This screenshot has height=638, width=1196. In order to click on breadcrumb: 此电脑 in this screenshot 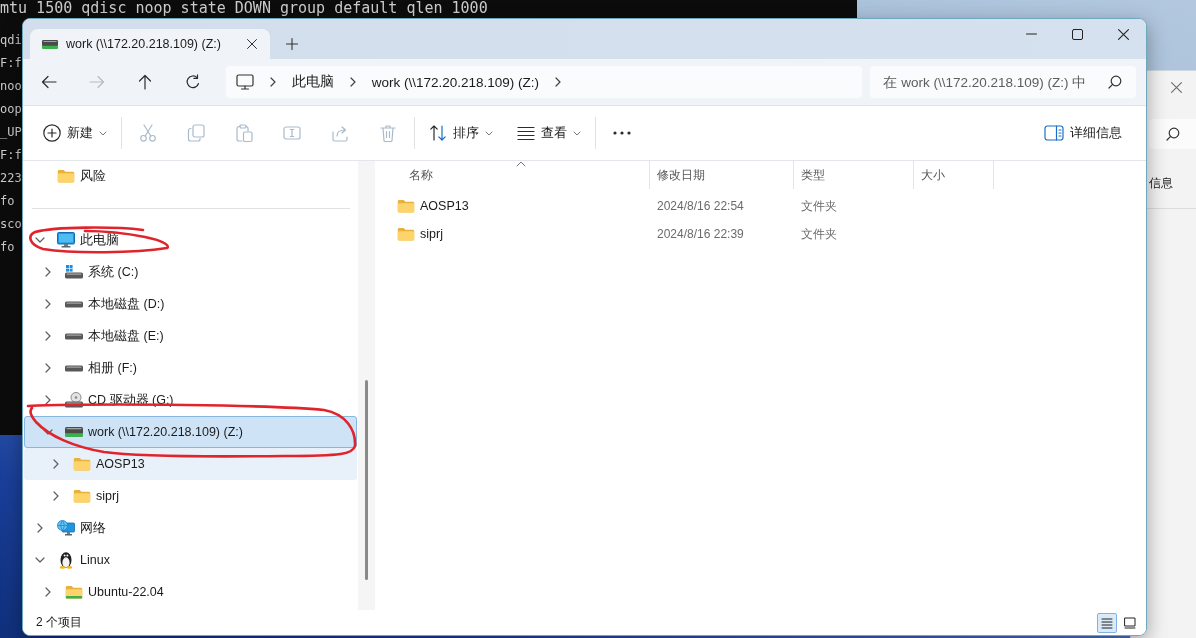, I will do `click(312, 82)`.